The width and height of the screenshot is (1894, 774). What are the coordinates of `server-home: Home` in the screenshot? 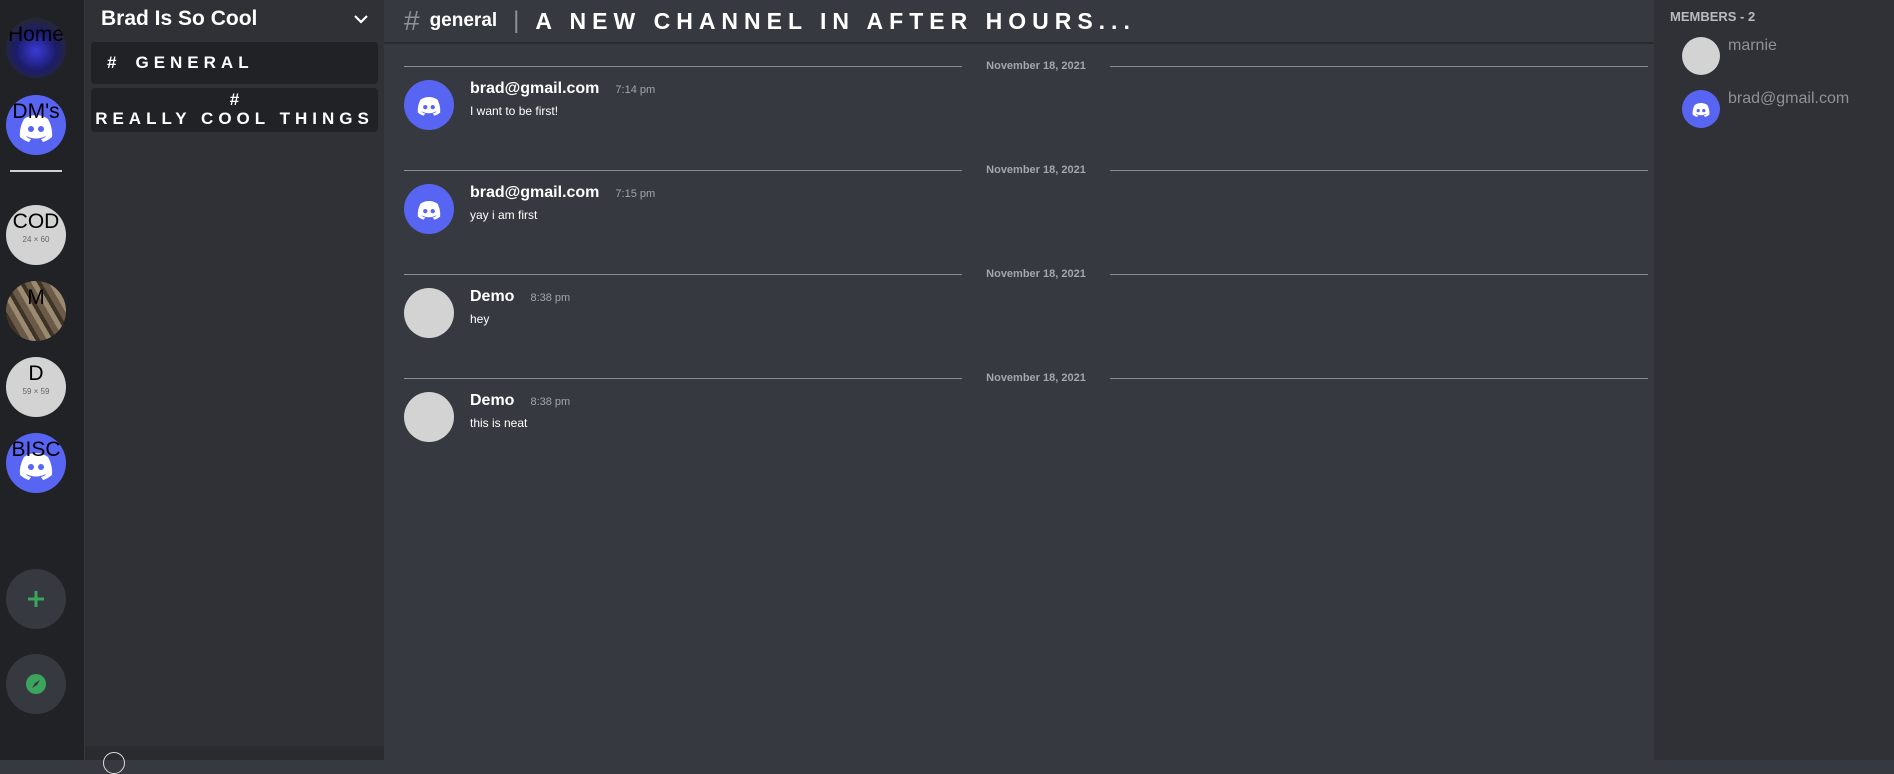 It's located at (36, 48).